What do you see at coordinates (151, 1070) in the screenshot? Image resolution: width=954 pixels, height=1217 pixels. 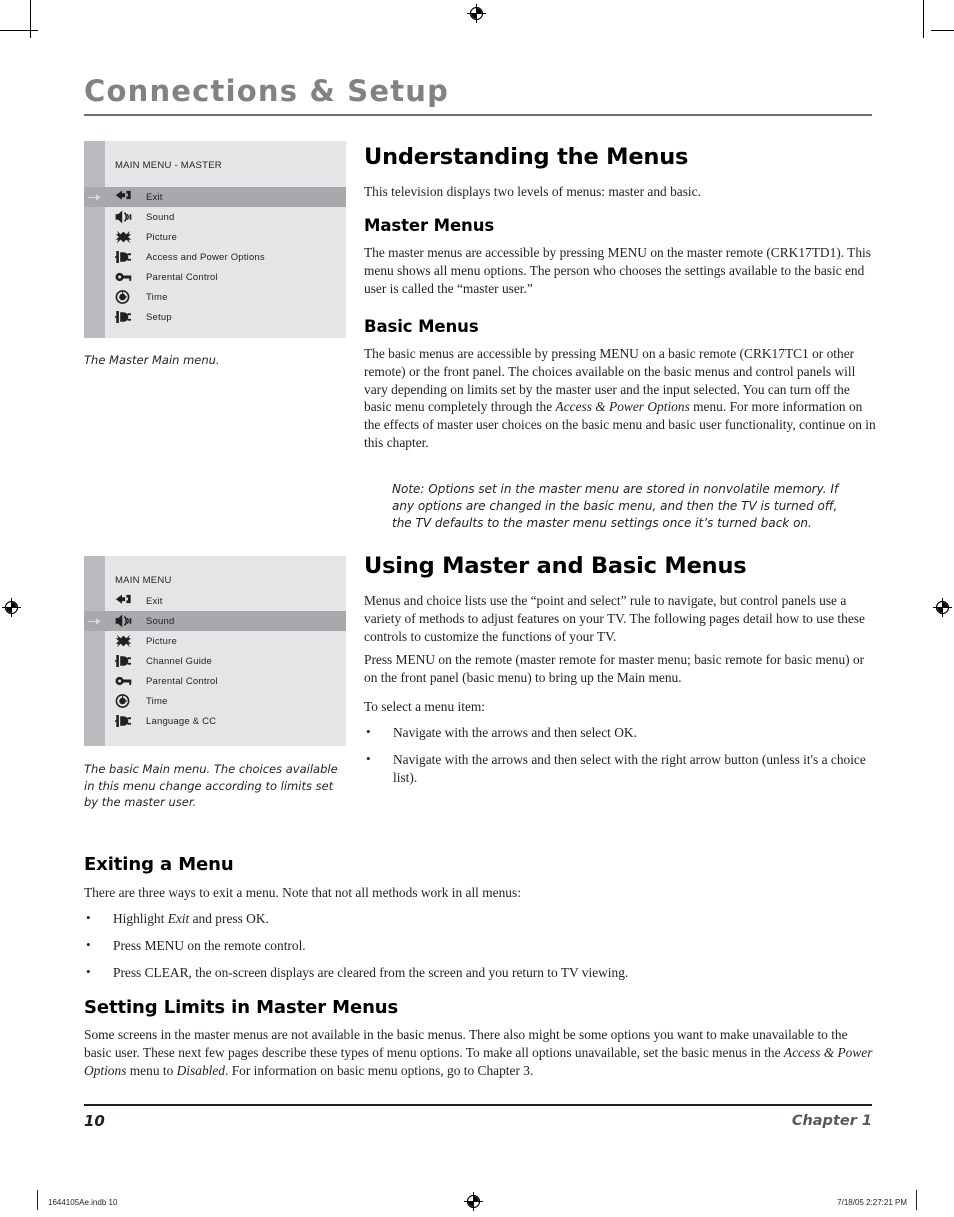 I see `setting-limits-part2: menu to` at bounding box center [151, 1070].